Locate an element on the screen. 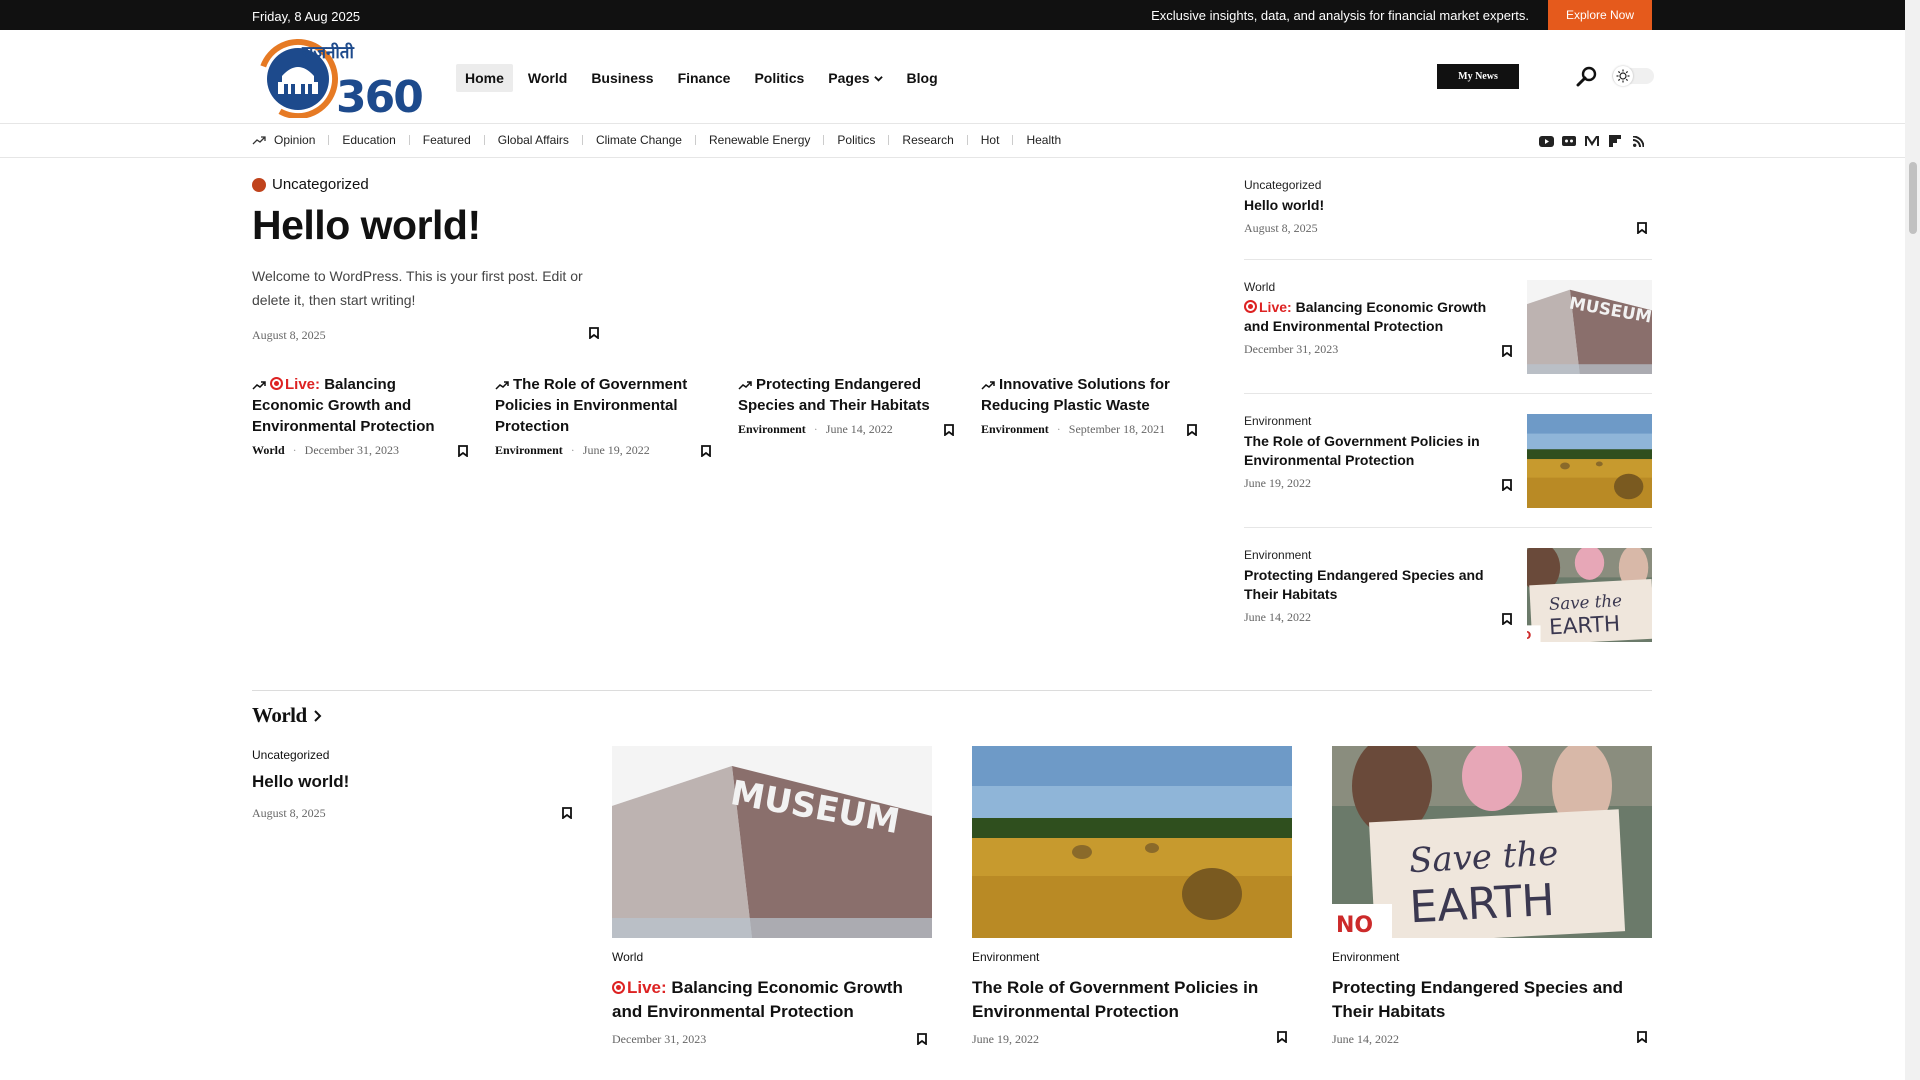 The image size is (1920, 1080). sidebar-thumbnail is located at coordinates (1589, 461).